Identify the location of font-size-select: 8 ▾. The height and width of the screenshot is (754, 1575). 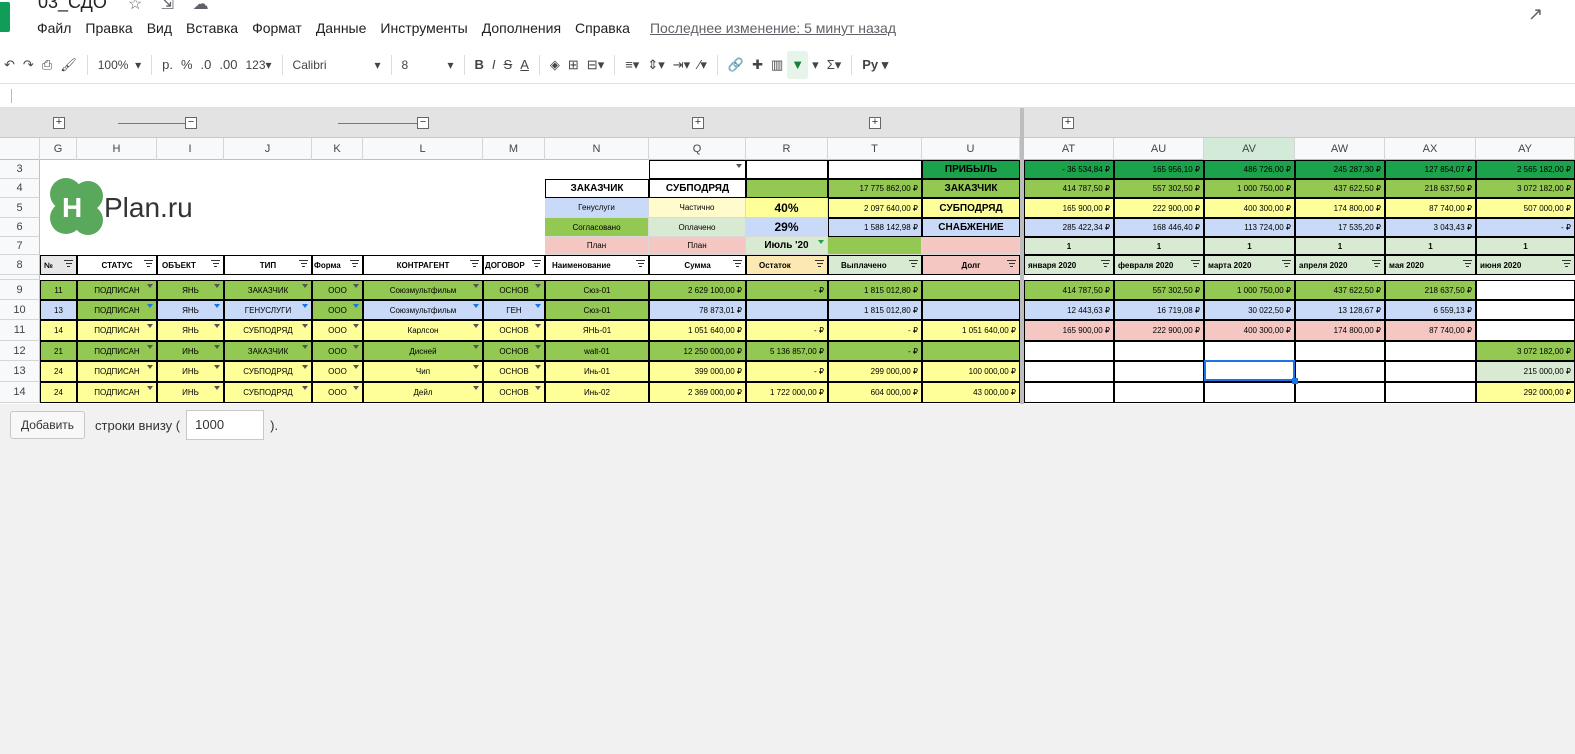
(428, 65).